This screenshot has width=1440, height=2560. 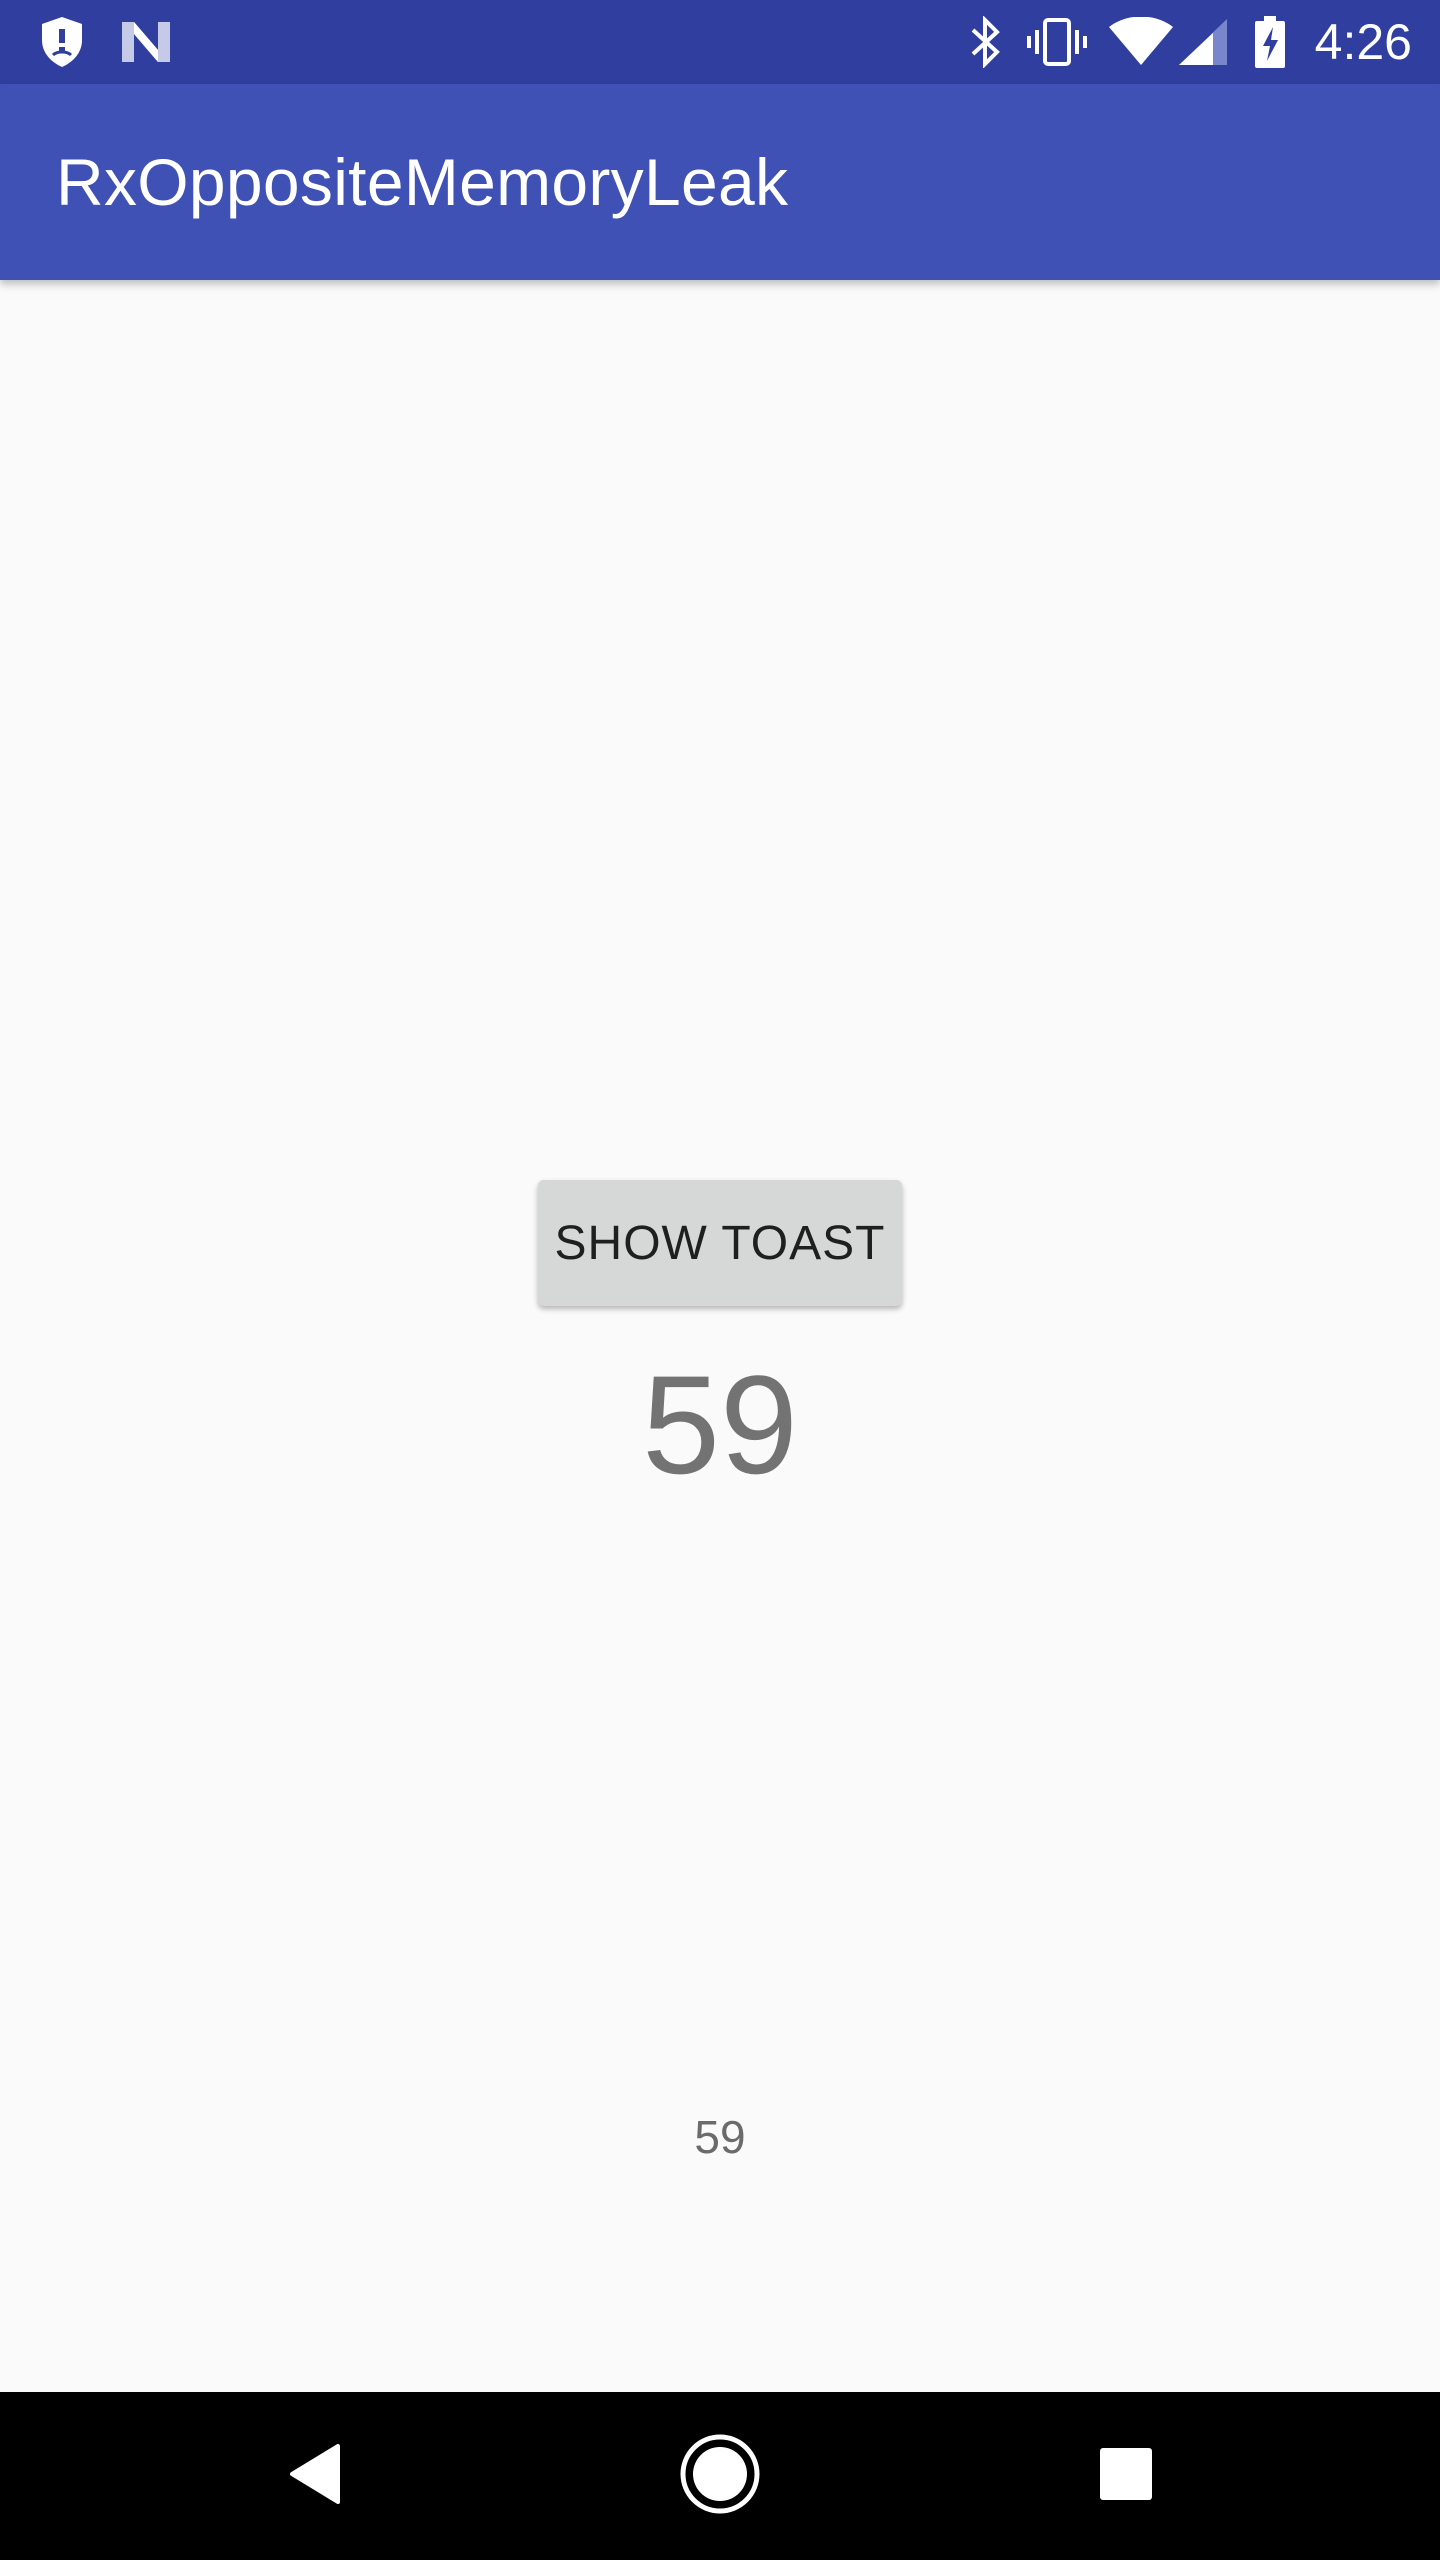 I want to click on toast-message: 59, so click(x=720, y=2137).